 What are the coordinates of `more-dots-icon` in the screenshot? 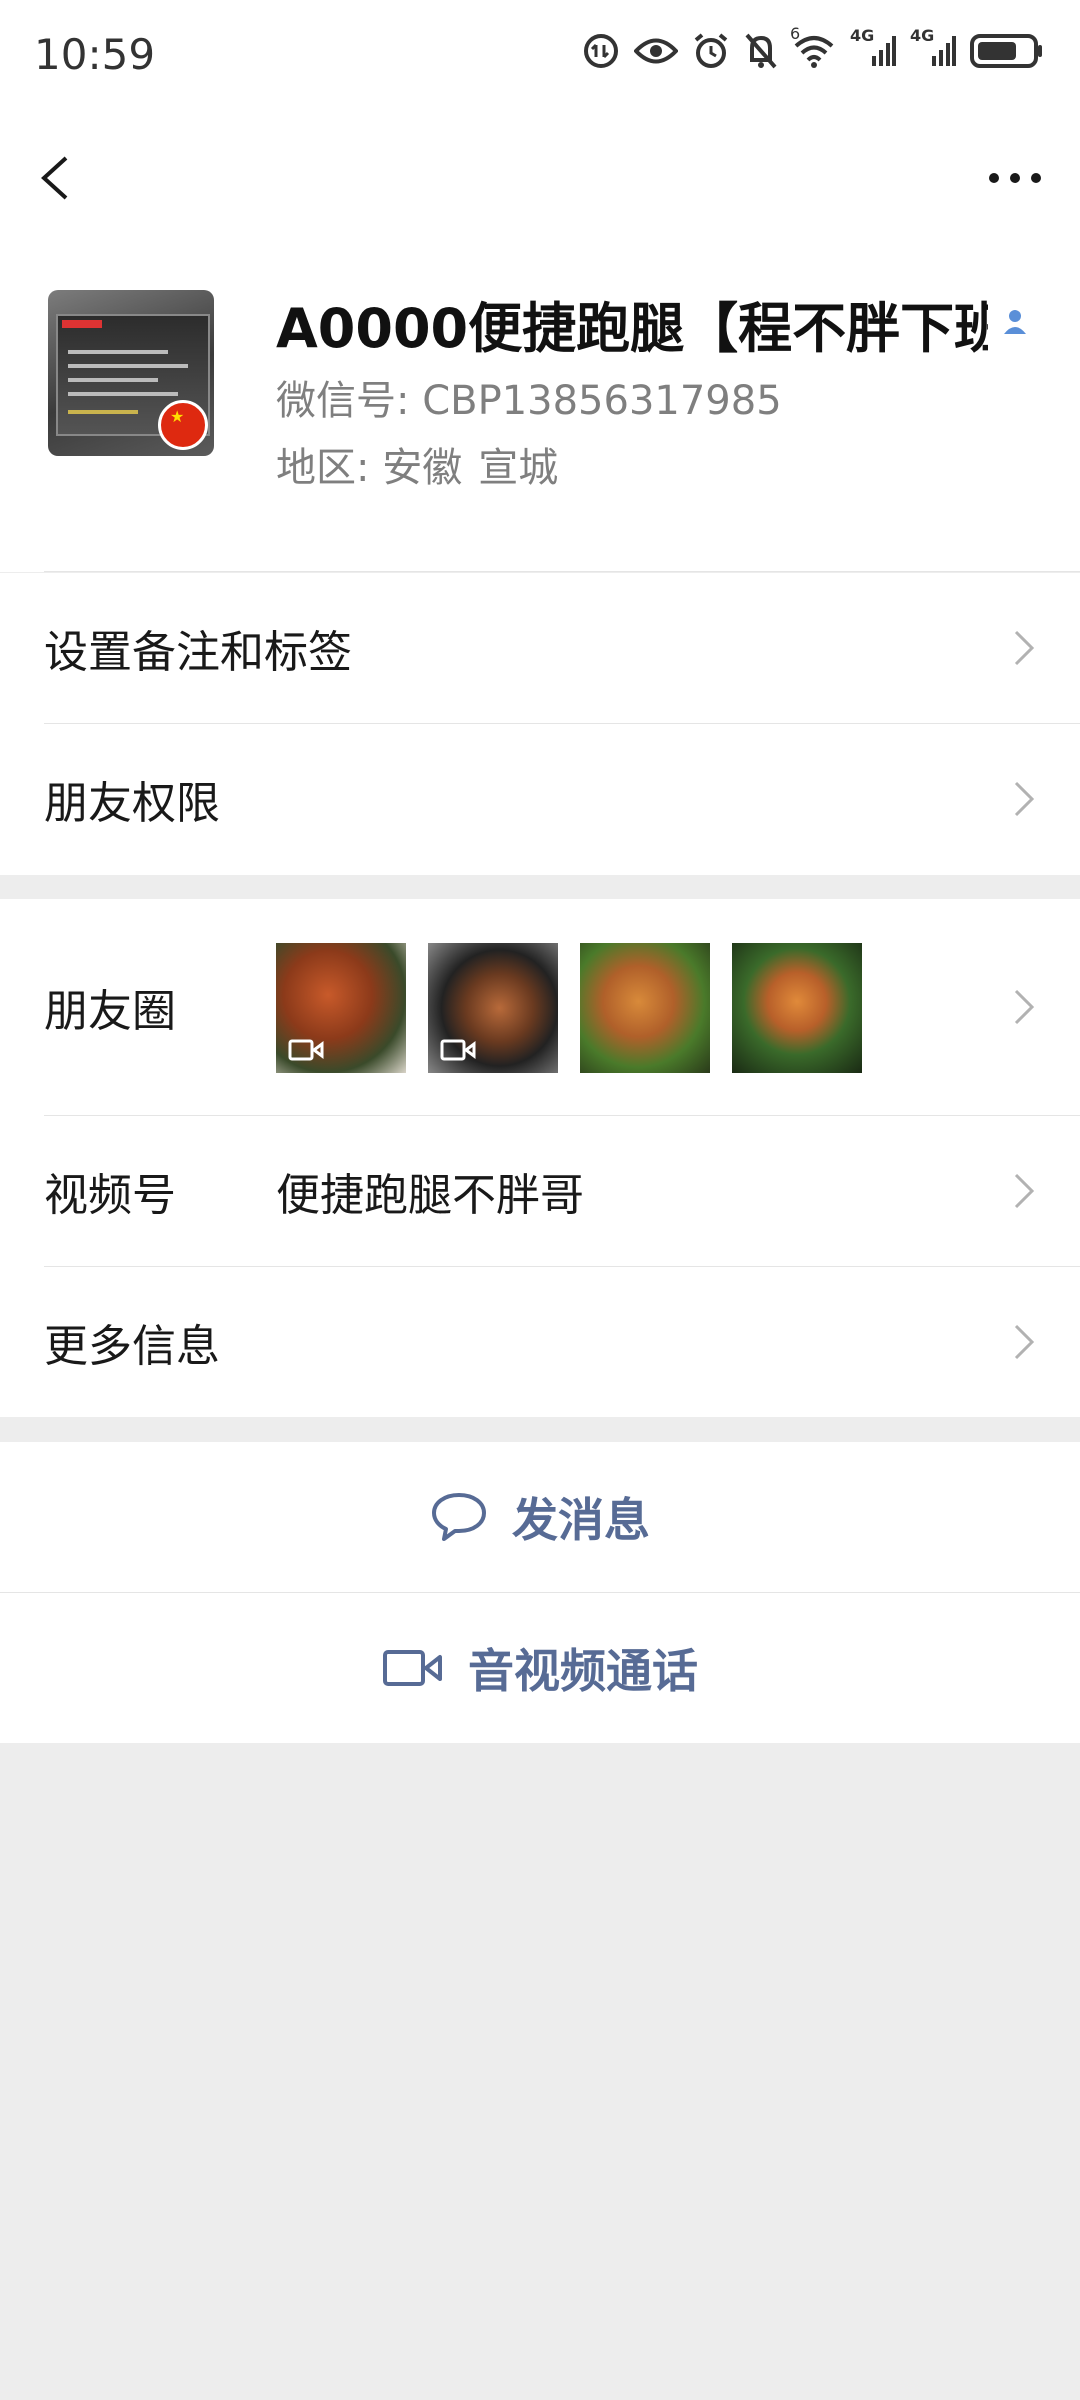 It's located at (1015, 178).